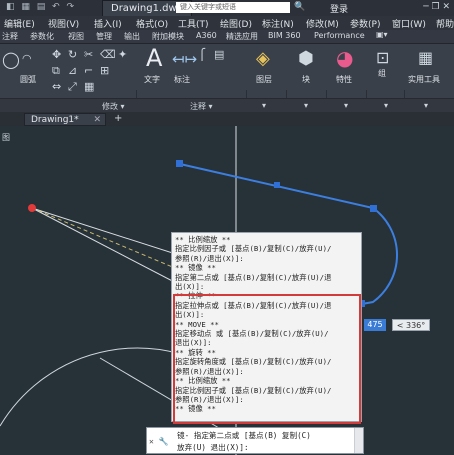 Image resolution: width=454 pixels, height=455 pixels. What do you see at coordinates (154, 58) in the screenshot?
I see `text-icon: A` at bounding box center [154, 58].